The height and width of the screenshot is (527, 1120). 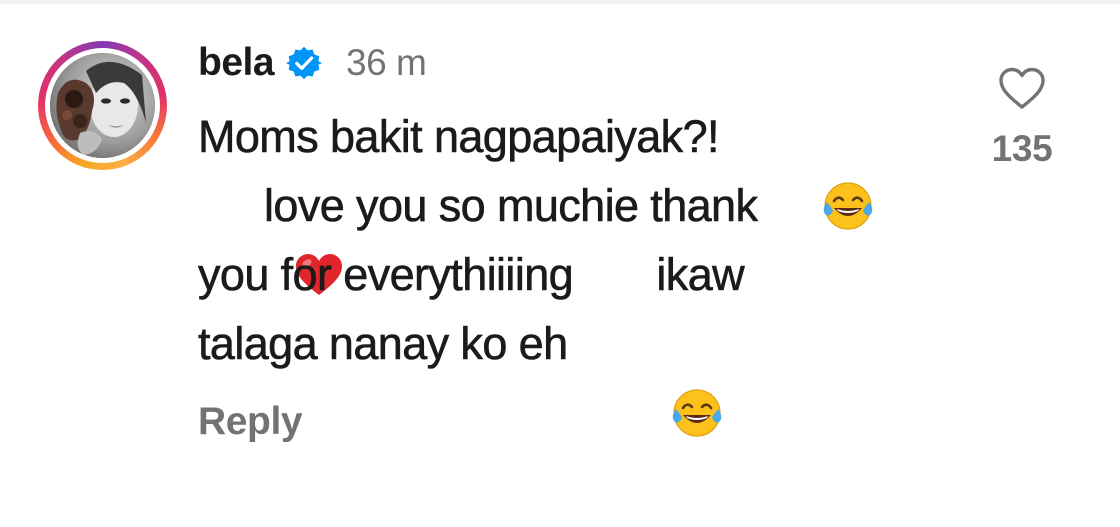 I want to click on comment-timestamp: 36 m, so click(x=386, y=62).